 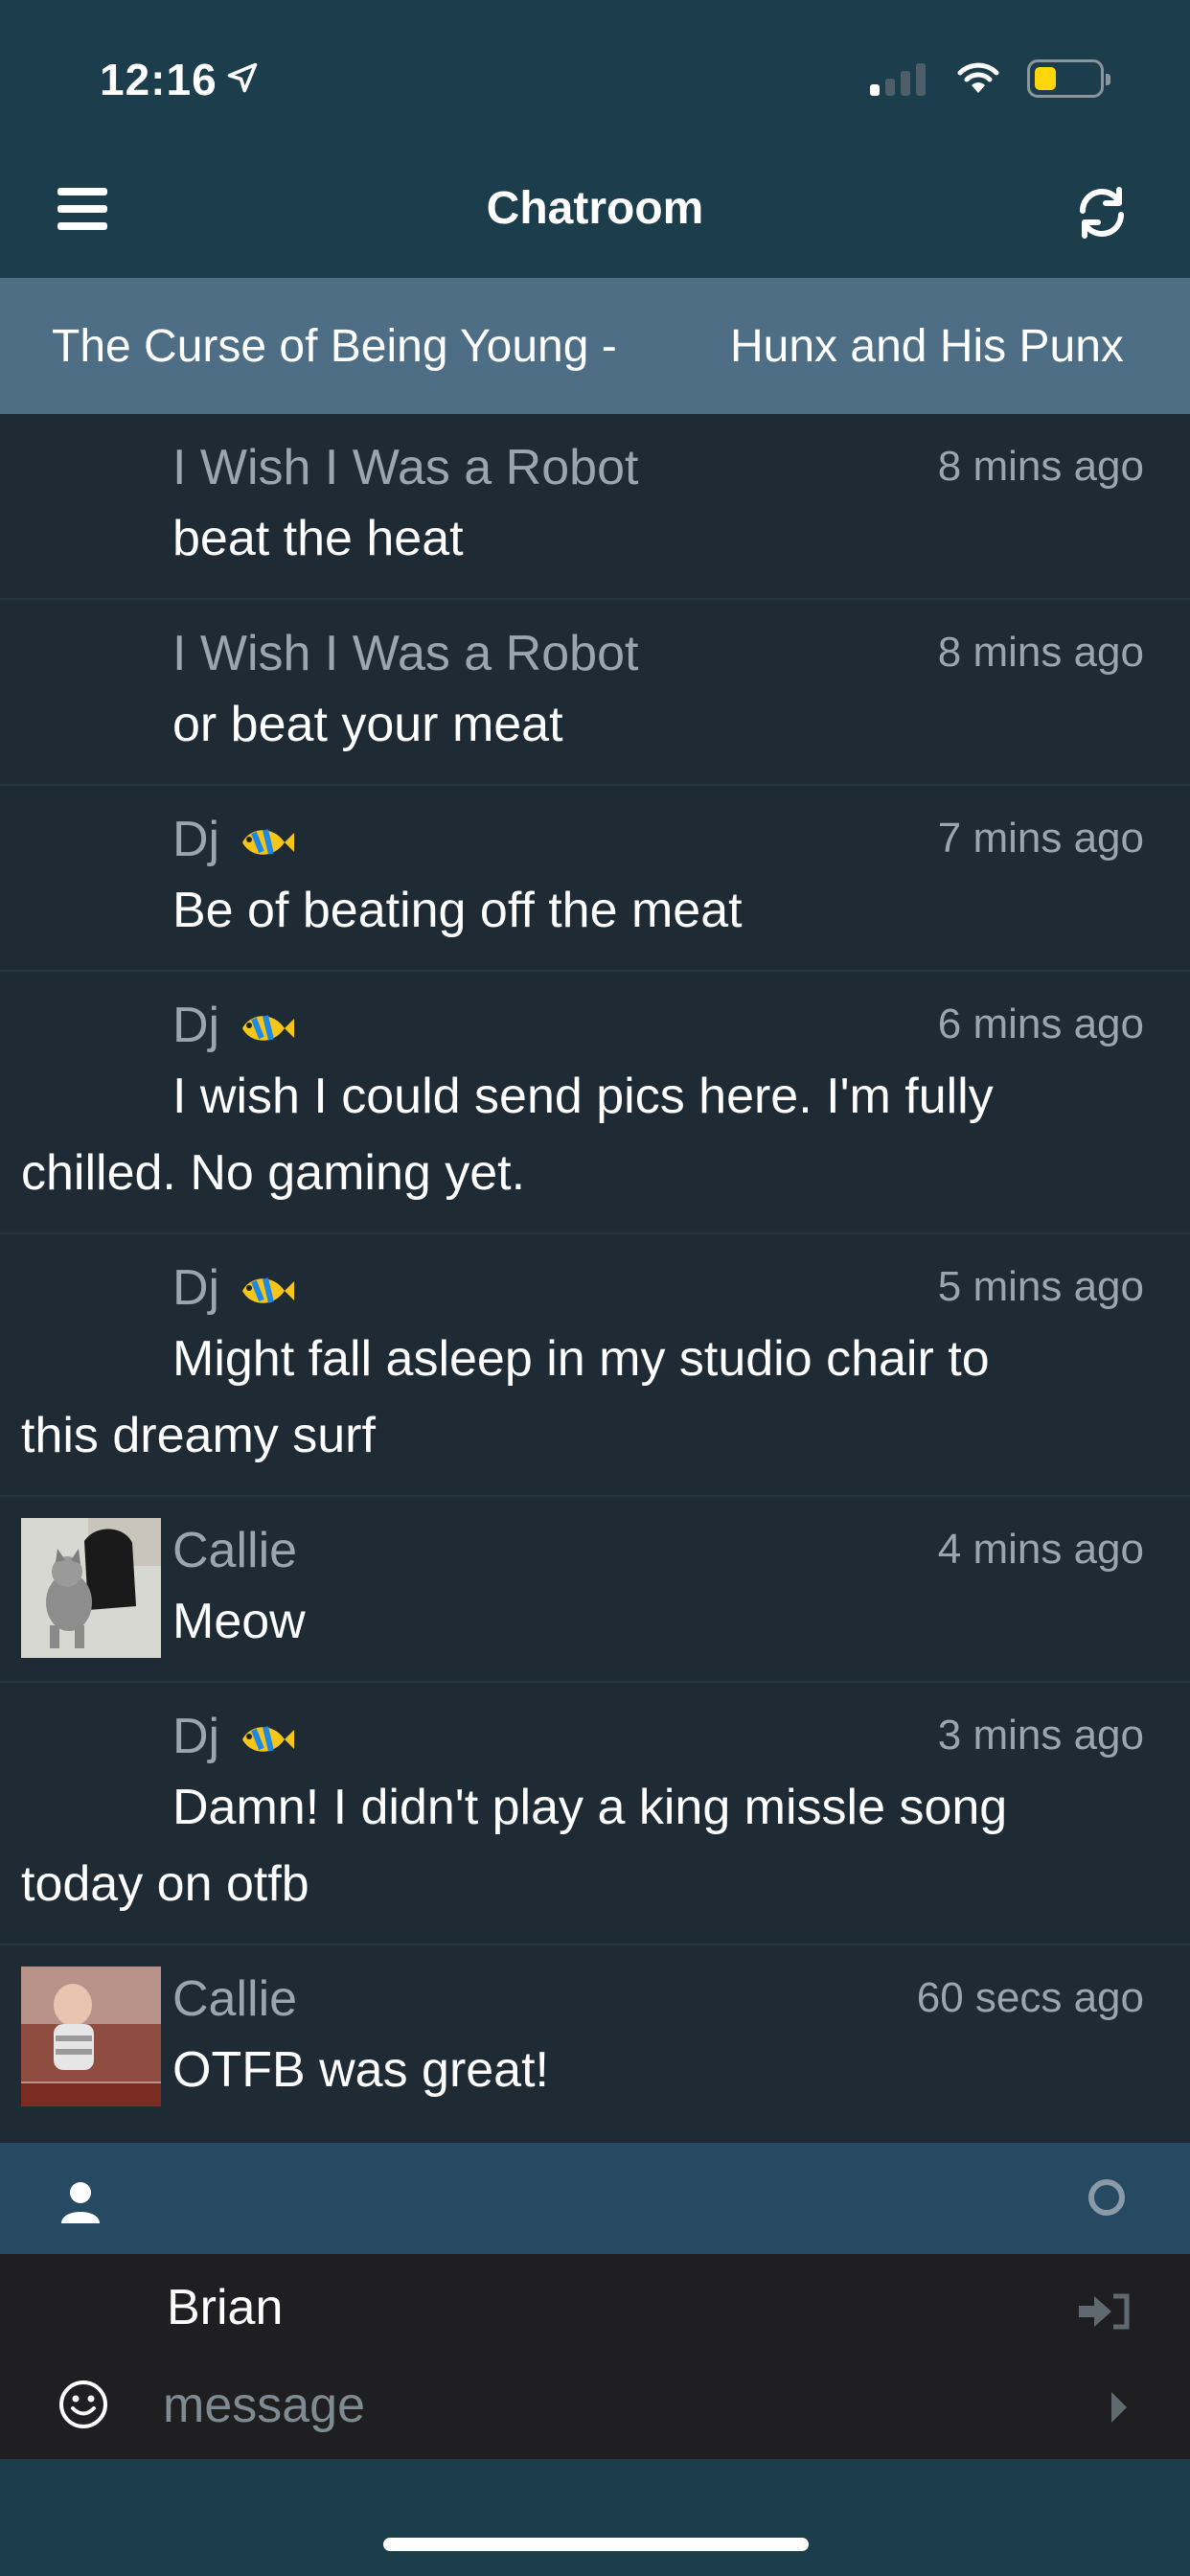 What do you see at coordinates (595, 2517) in the screenshot?
I see `bottom-bar` at bounding box center [595, 2517].